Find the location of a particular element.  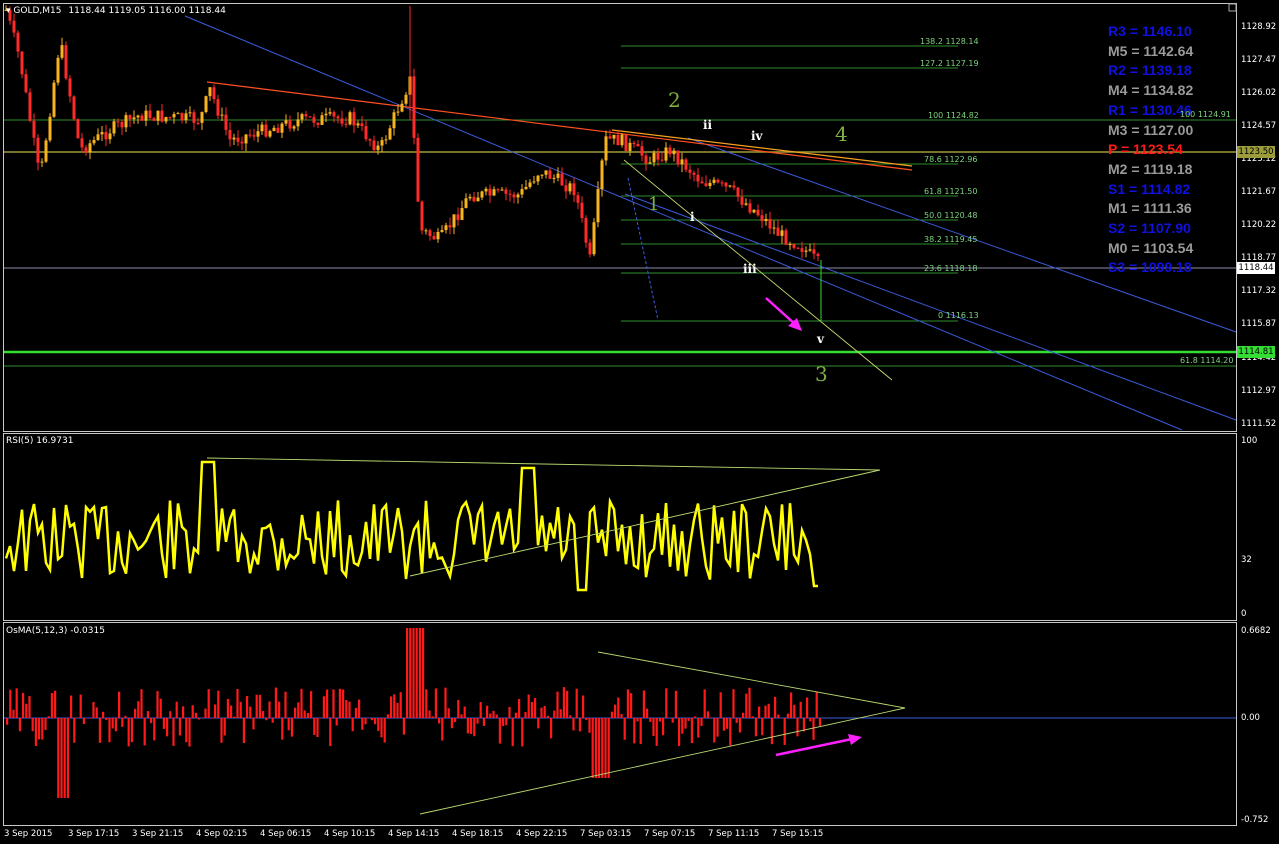

rsi-y-tick: 0 is located at coordinates (1244, 614).